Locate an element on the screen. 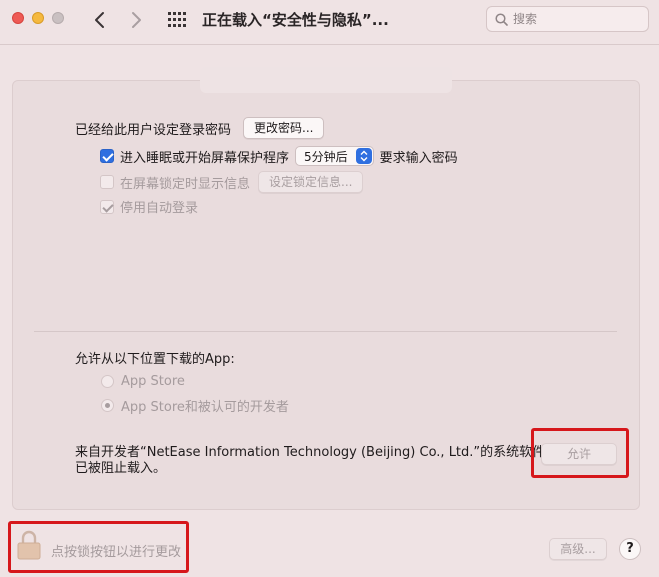 This screenshot has height=577, width=659. require-password-suffix: 要求输入密码 is located at coordinates (418, 158).